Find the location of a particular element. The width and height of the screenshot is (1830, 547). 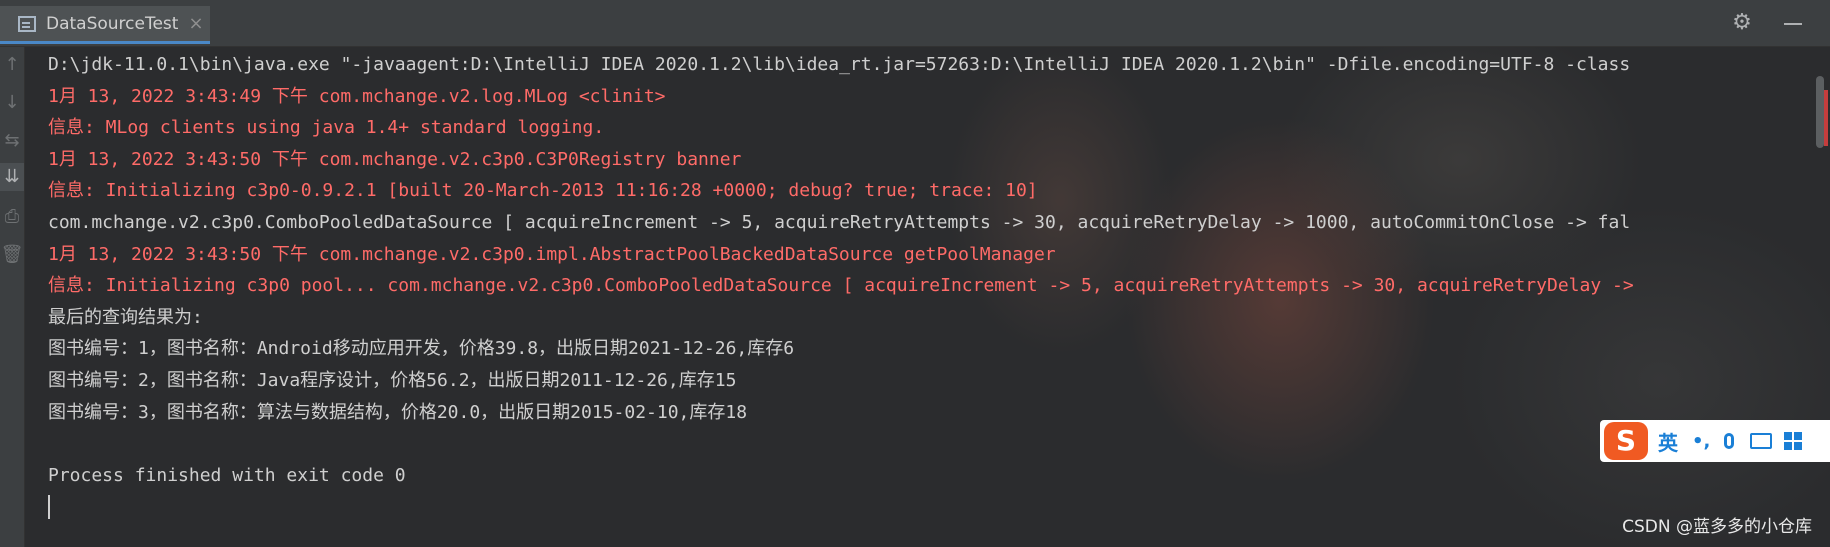

up-arrow-icon: ↑ is located at coordinates (12, 65).